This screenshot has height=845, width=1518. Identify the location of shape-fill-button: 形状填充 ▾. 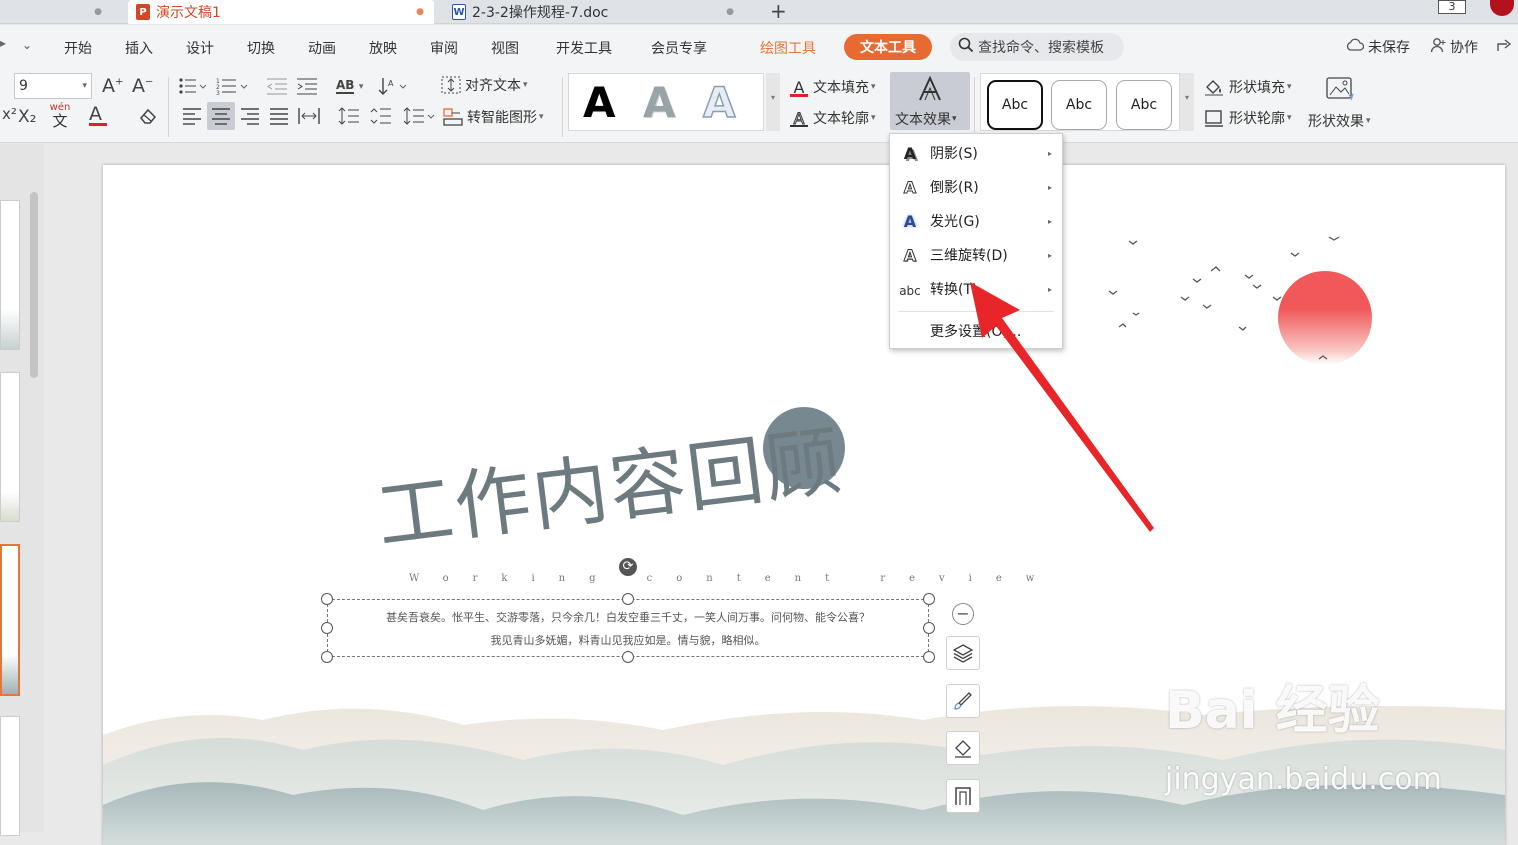
(1248, 87).